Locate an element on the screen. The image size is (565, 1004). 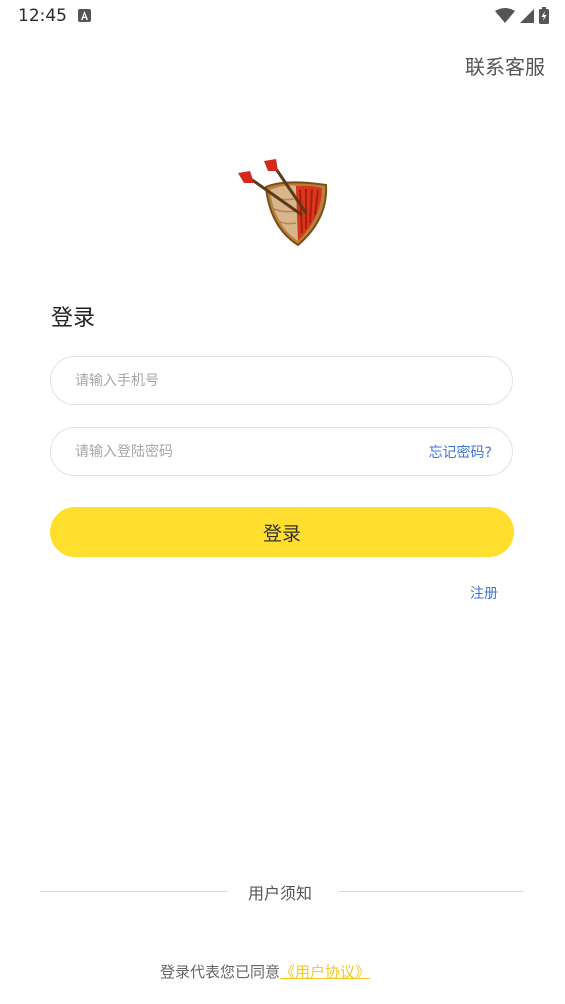
agreement-text: 登录代表您已同意《用户协议》 is located at coordinates (265, 971).